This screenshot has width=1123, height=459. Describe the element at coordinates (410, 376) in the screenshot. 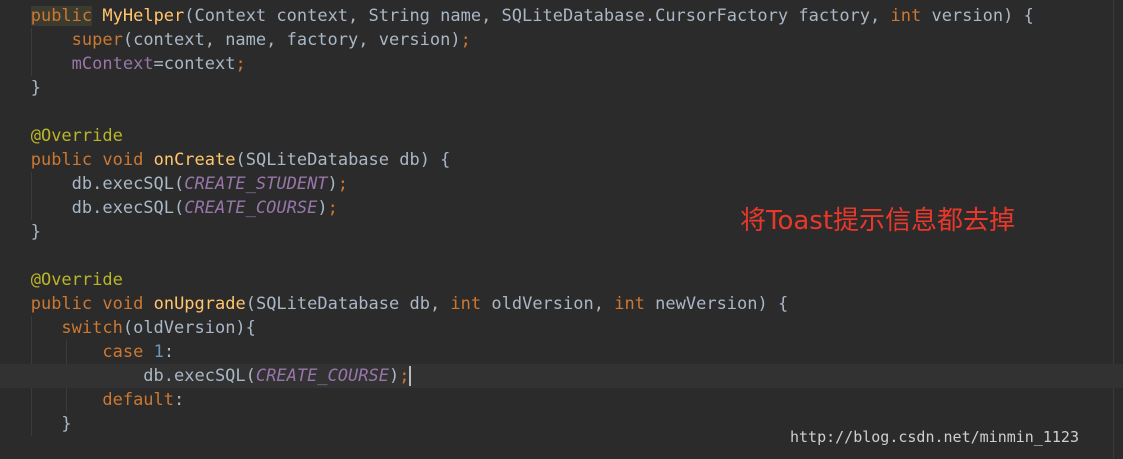

I see `text-cursor` at that location.